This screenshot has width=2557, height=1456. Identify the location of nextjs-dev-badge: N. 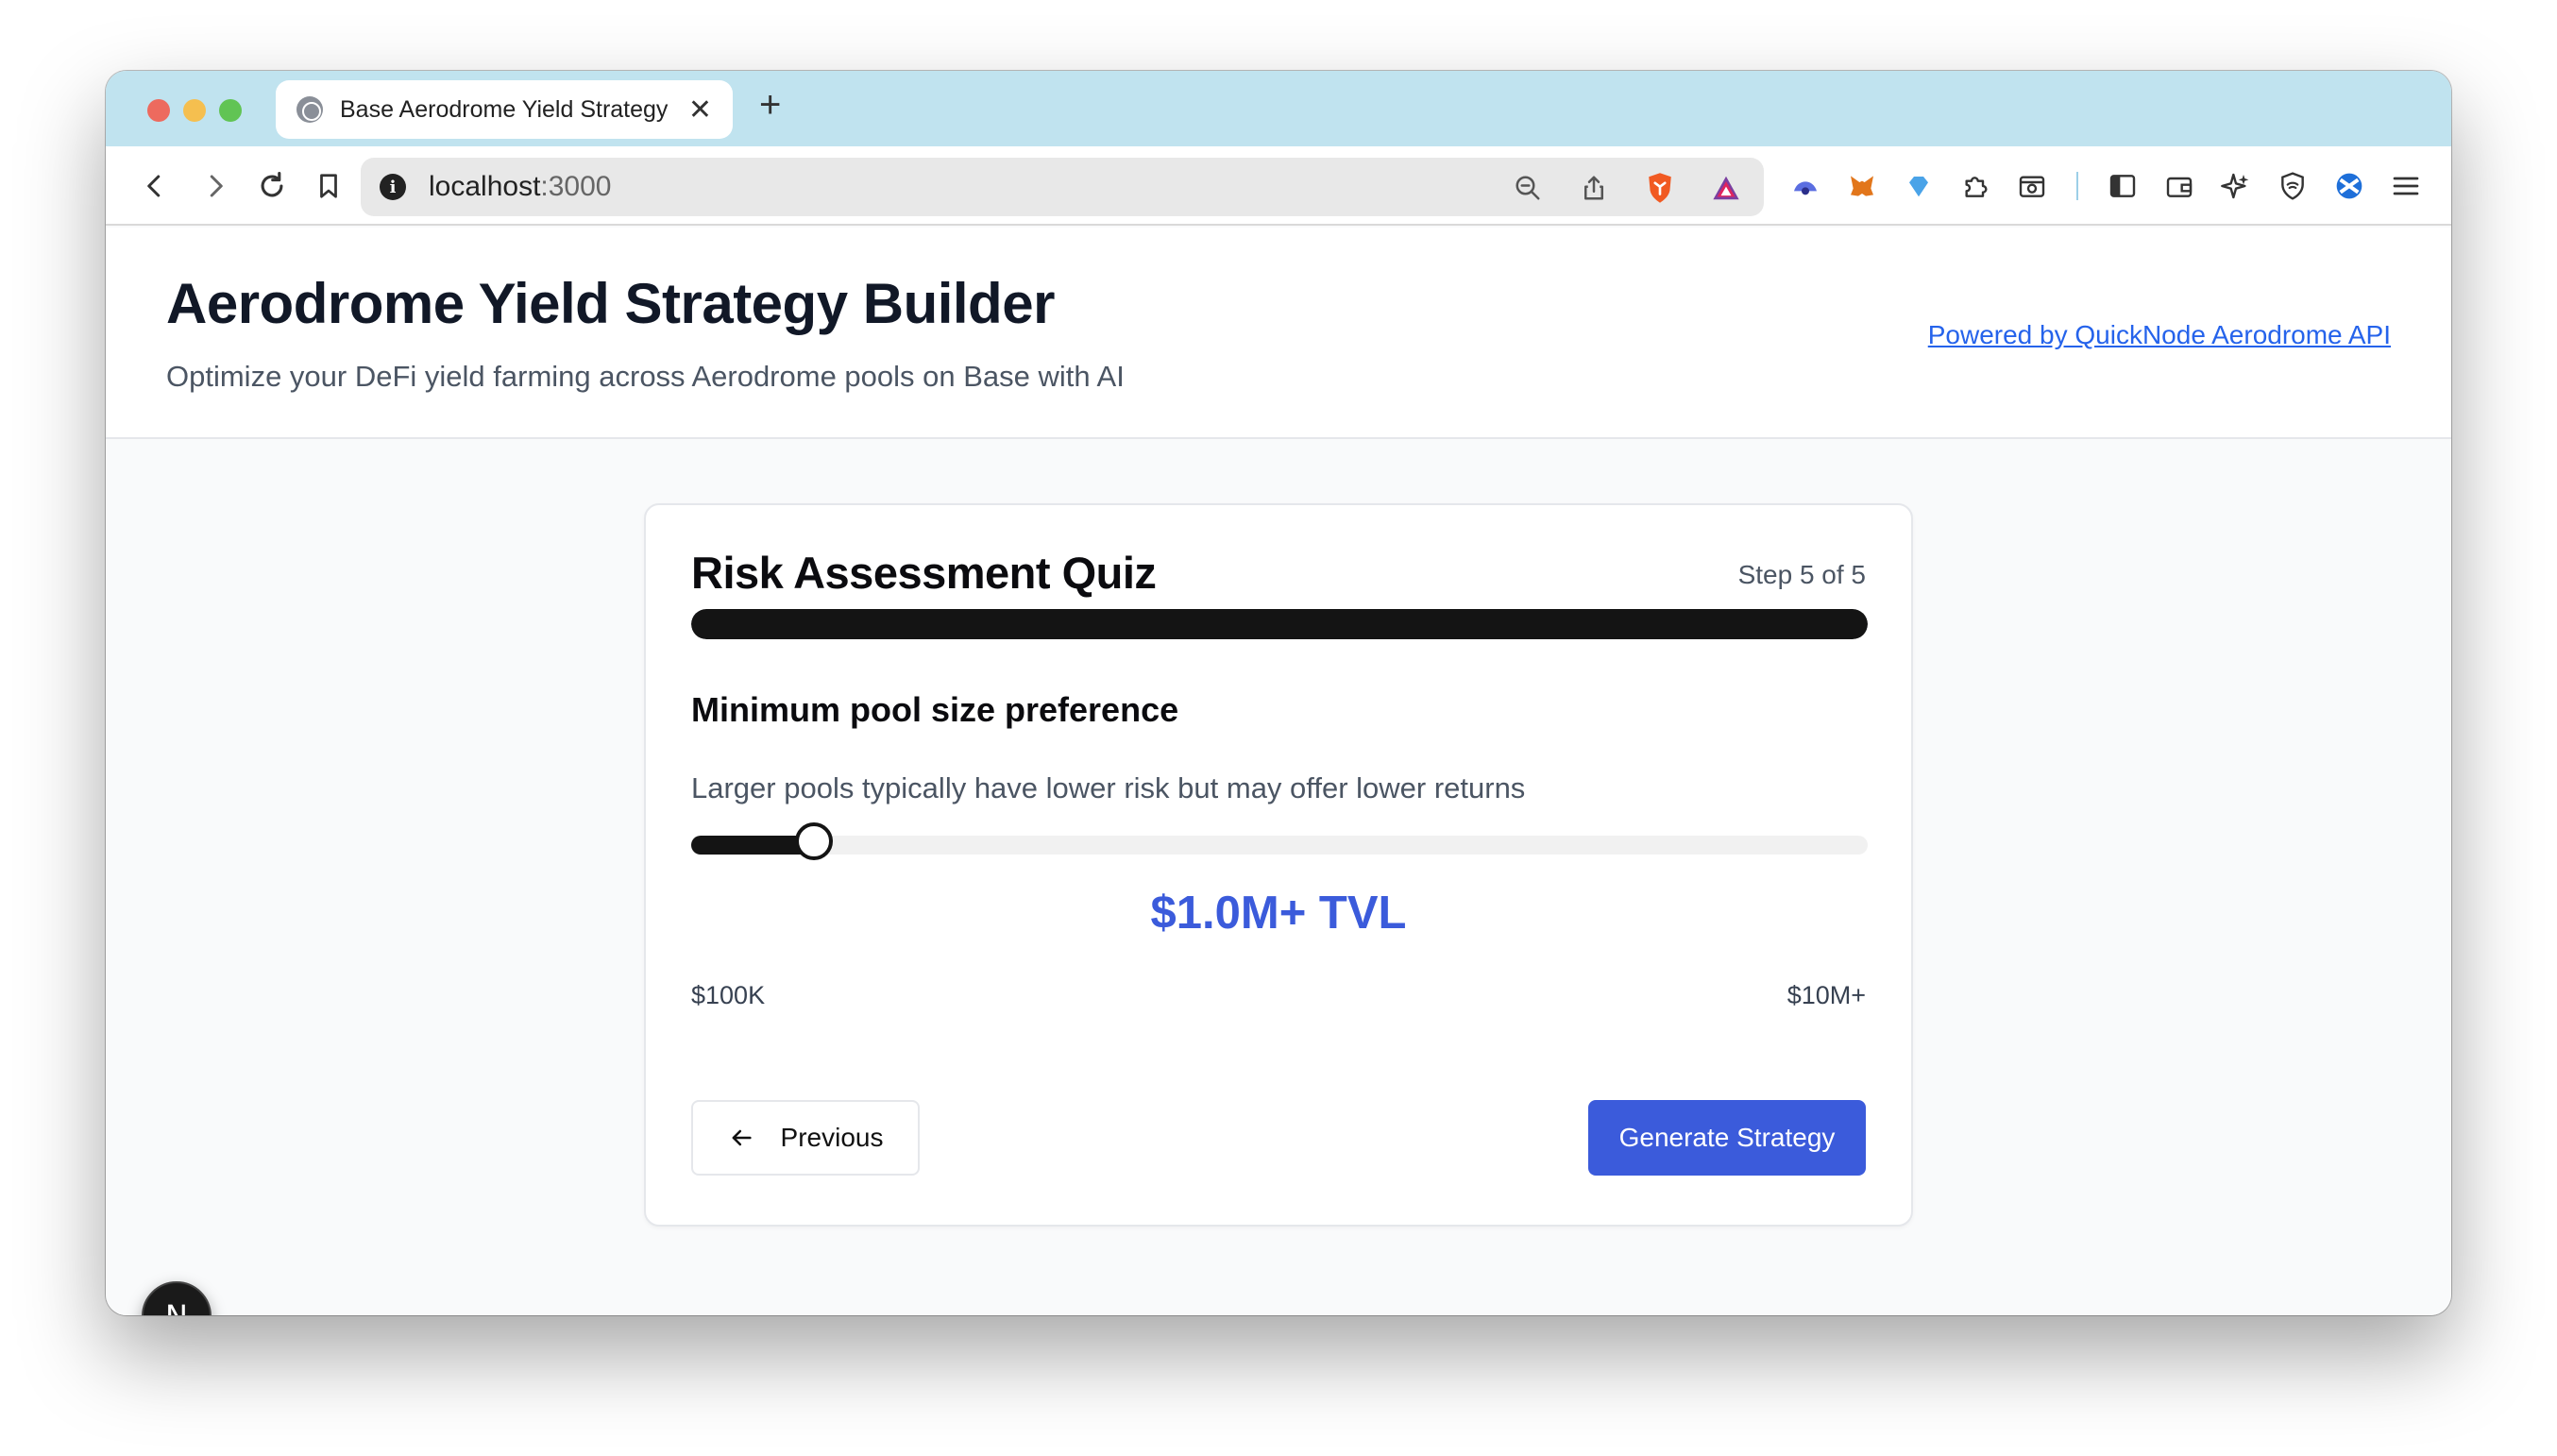
(177, 1298).